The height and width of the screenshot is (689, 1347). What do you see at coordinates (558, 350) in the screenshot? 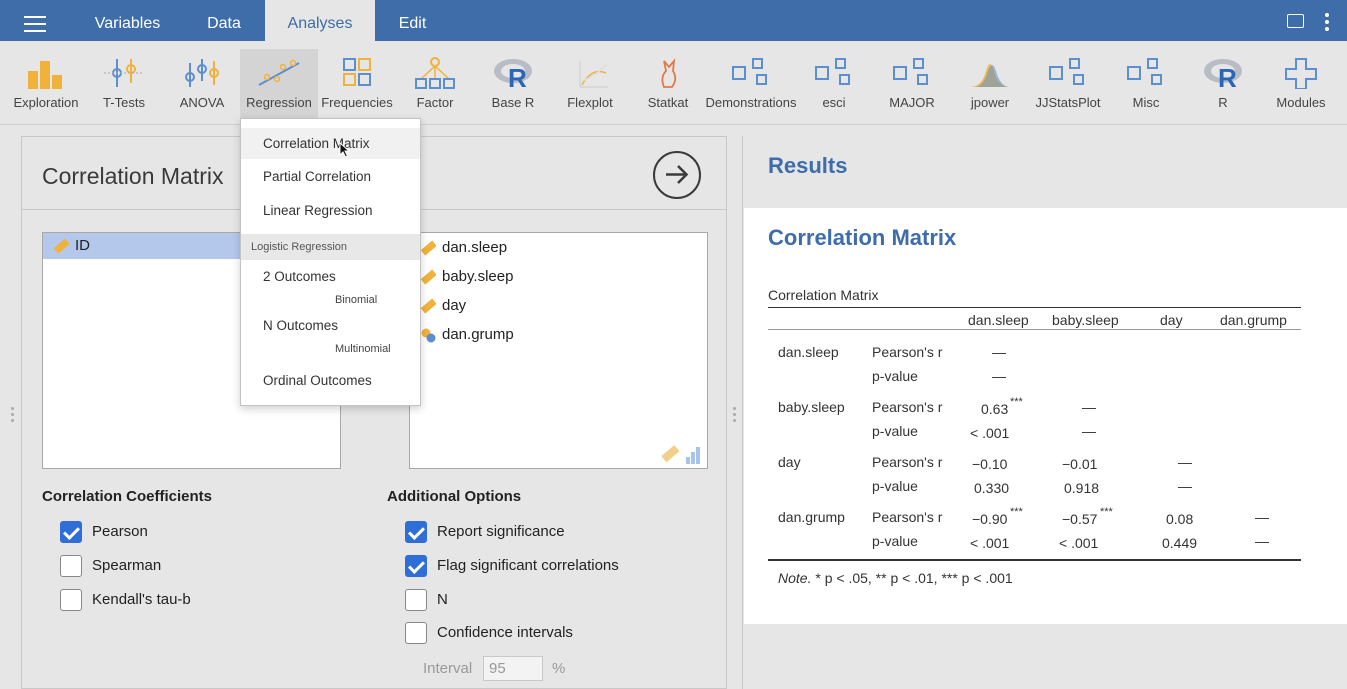
I see `selected-variables-list: dan.sleep baby.sleep day dan.grump` at bounding box center [558, 350].